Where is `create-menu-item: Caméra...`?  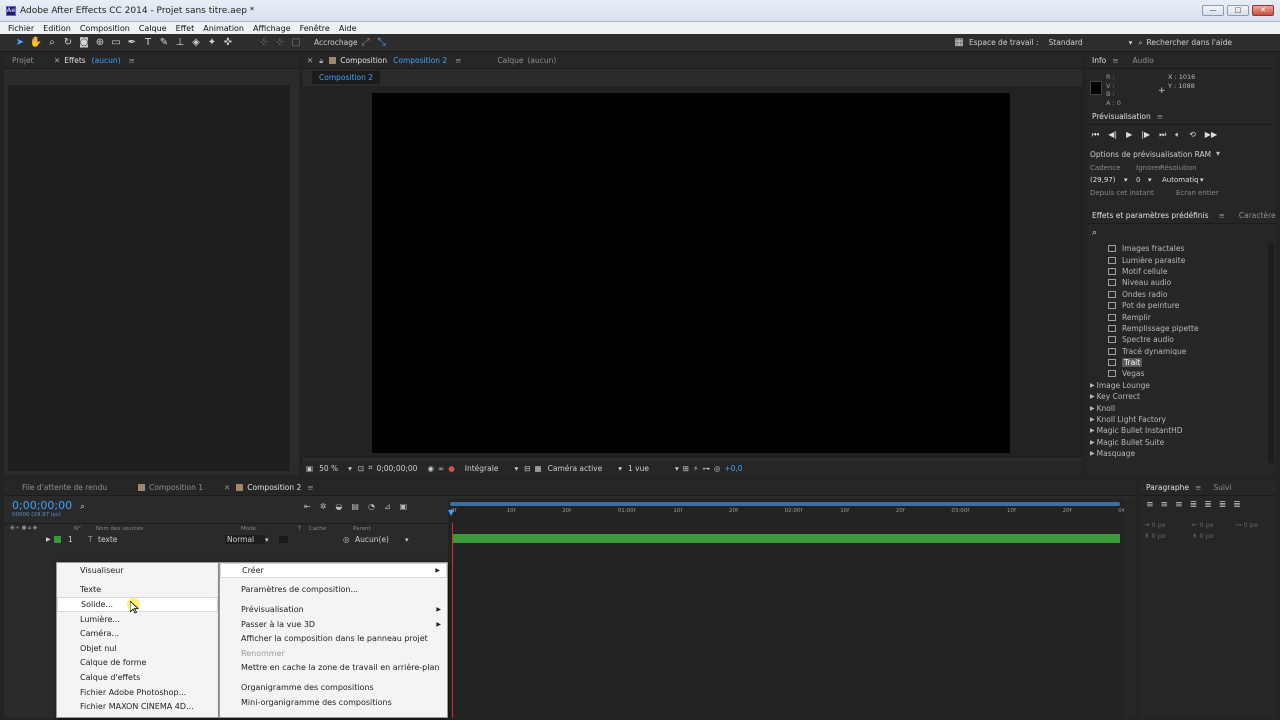 create-menu-item: Caméra... is located at coordinates (137, 633).